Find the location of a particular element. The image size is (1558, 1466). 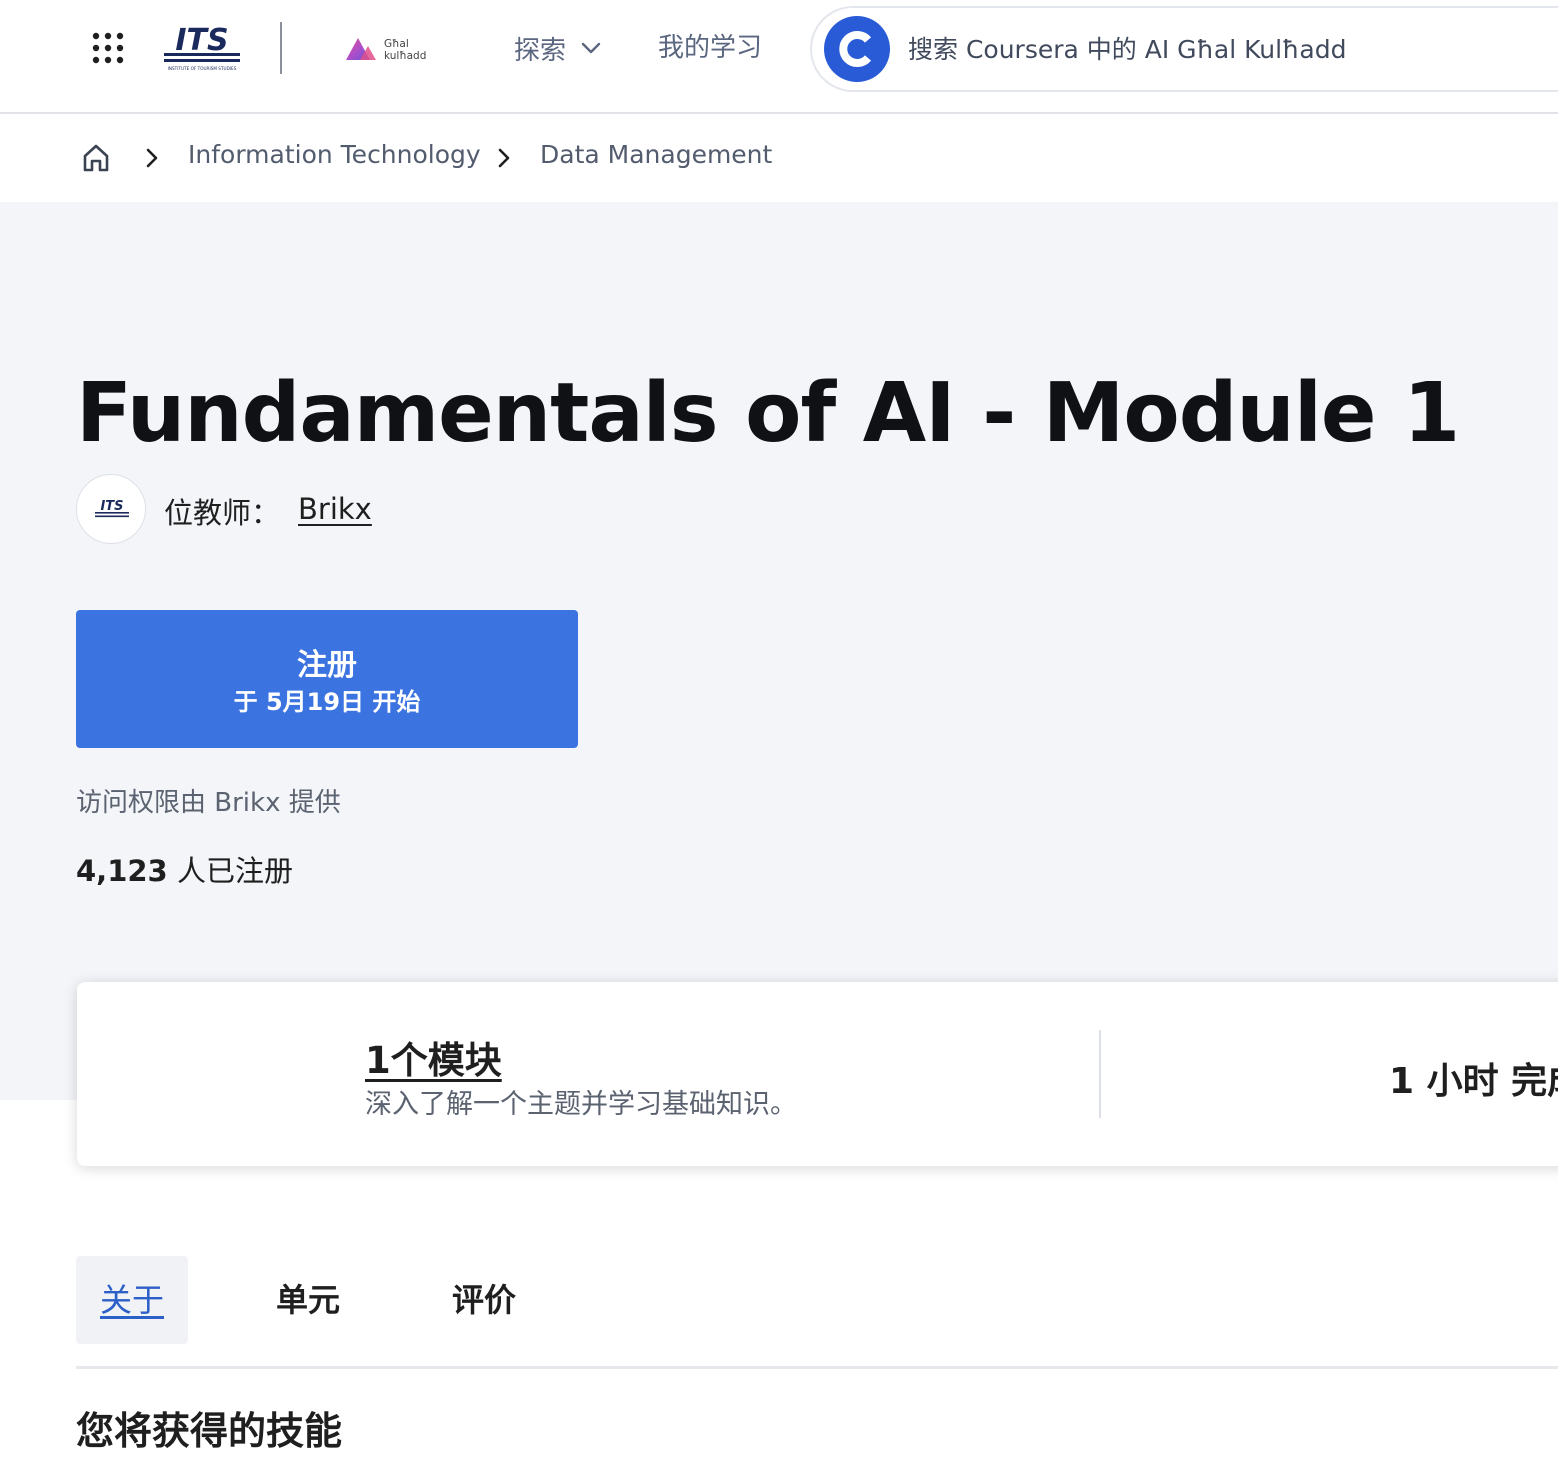

enrolled-count: 4,123 is located at coordinates (122, 871).